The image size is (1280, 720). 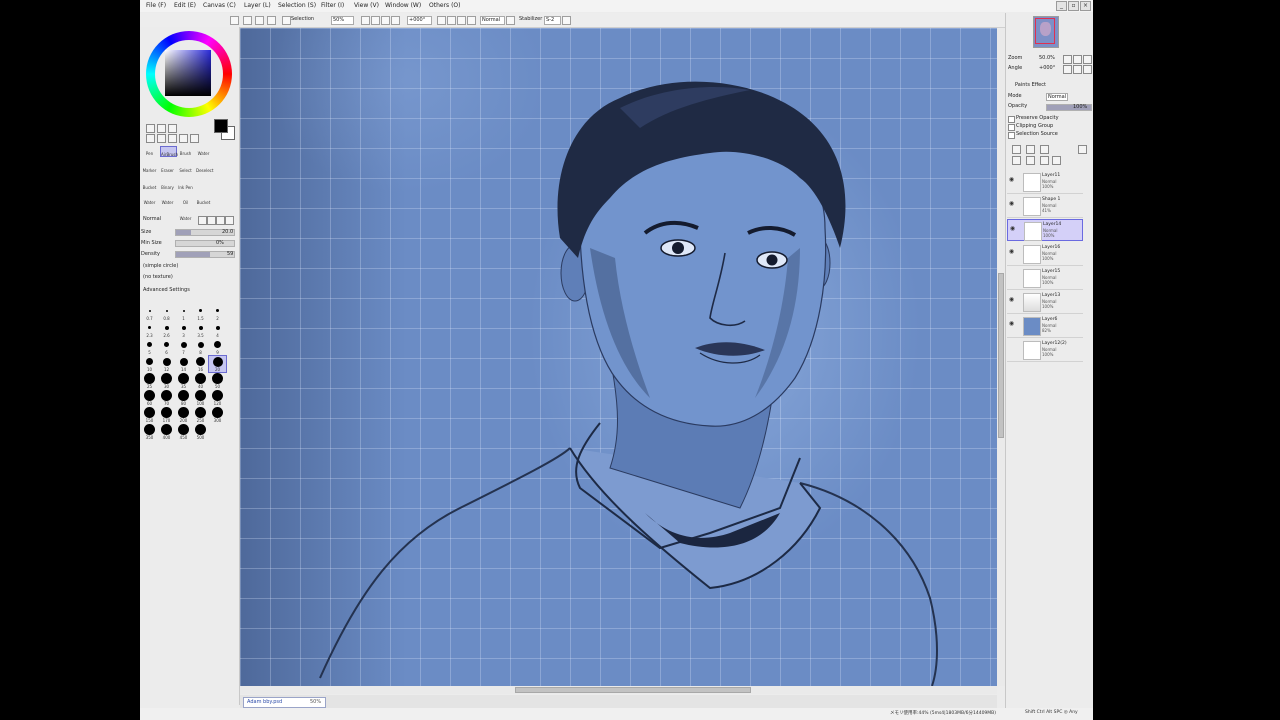 I want to click on brush-shape-flat-icon, so click(x=220, y=220).